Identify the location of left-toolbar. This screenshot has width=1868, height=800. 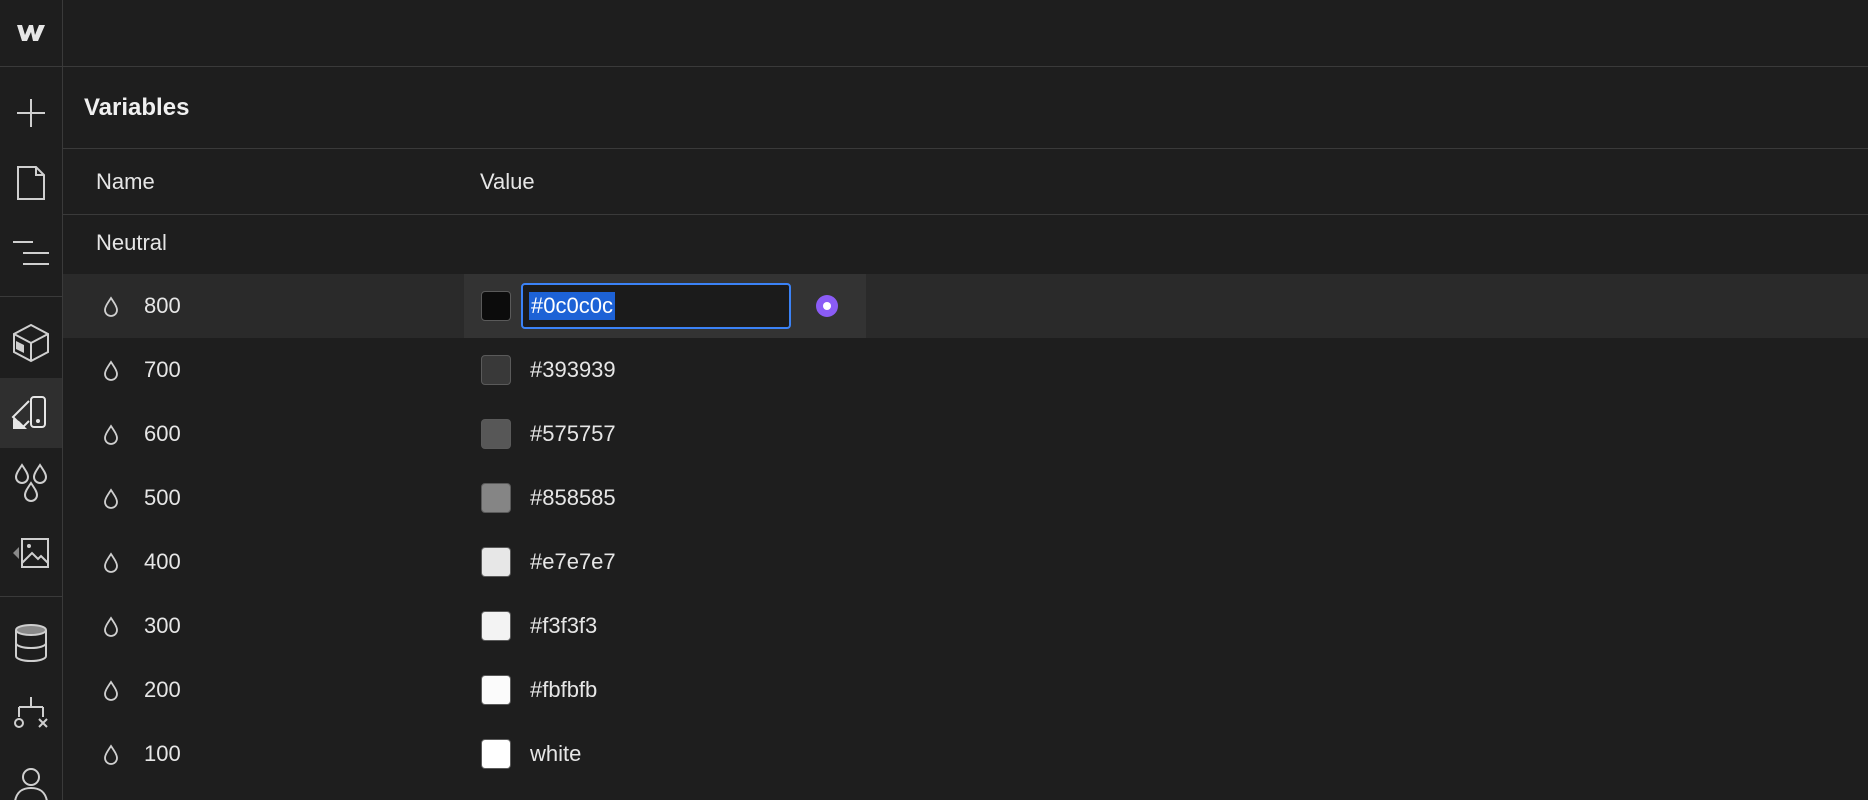
(31, 400).